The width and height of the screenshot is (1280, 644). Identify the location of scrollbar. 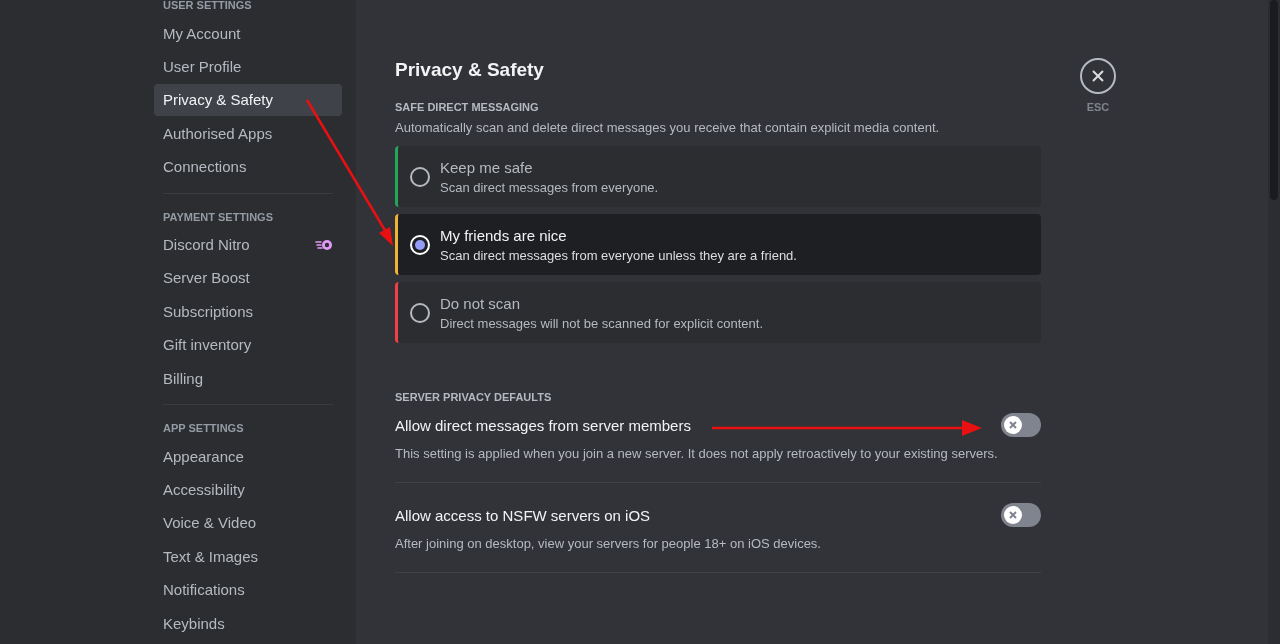
(1274, 322).